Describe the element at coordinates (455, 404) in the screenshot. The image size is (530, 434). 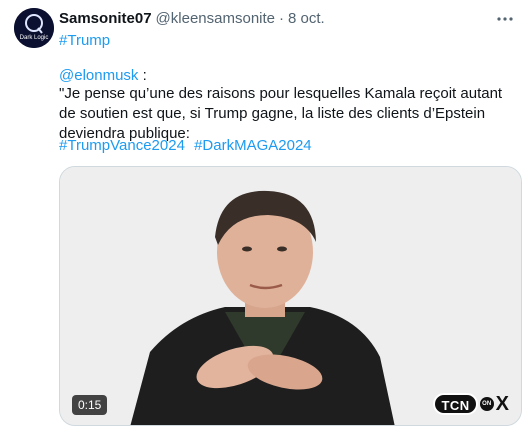
I see `tcn-logo: TCN` at that location.